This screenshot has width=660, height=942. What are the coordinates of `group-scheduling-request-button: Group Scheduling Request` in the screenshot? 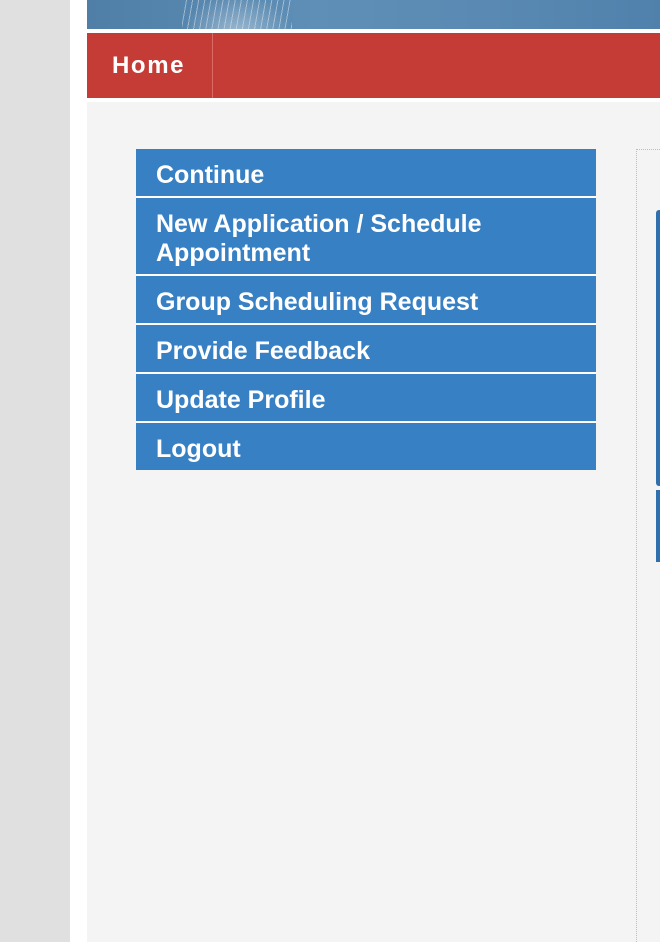 It's located at (366, 300).